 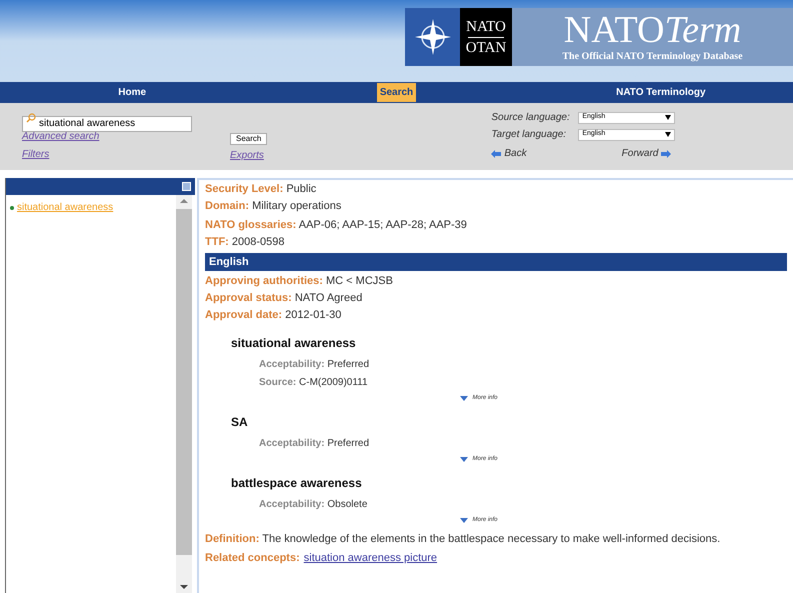 What do you see at coordinates (496, 262) in the screenshot?
I see `section-header: English` at bounding box center [496, 262].